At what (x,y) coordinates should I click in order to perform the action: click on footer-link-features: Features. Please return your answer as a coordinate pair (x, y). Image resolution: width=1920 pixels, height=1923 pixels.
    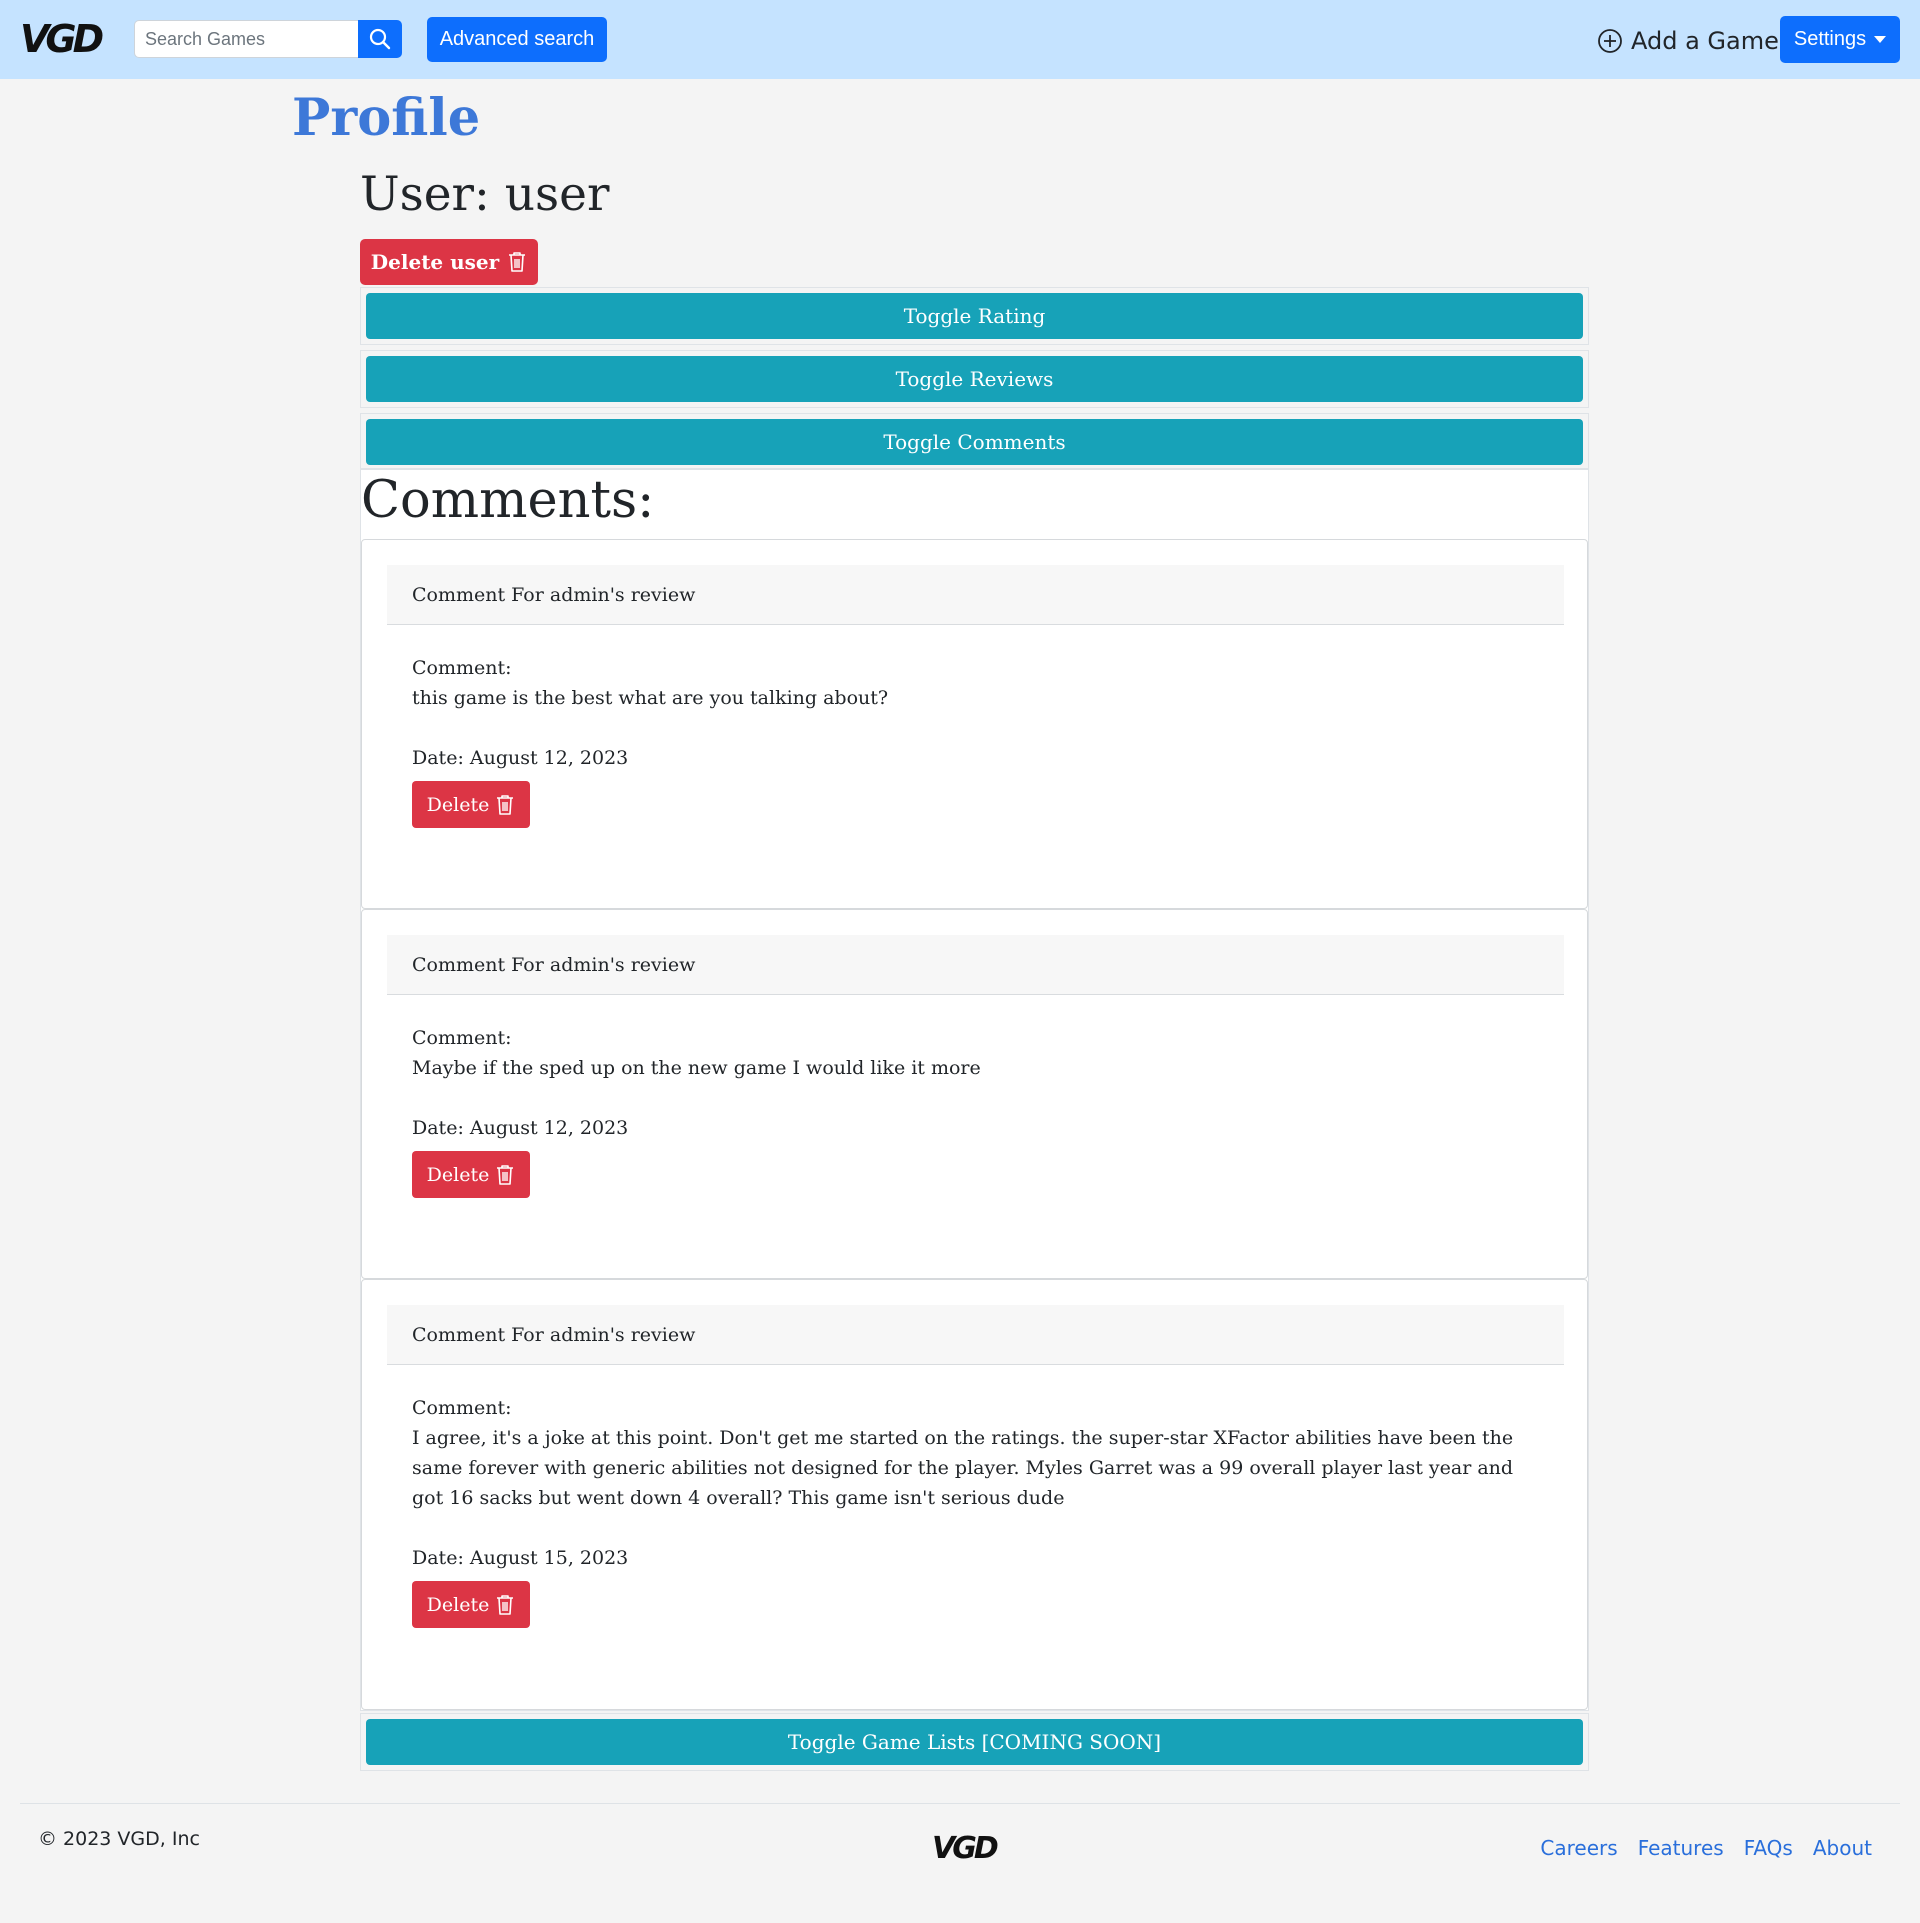
    Looking at the image, I should click on (1681, 1848).